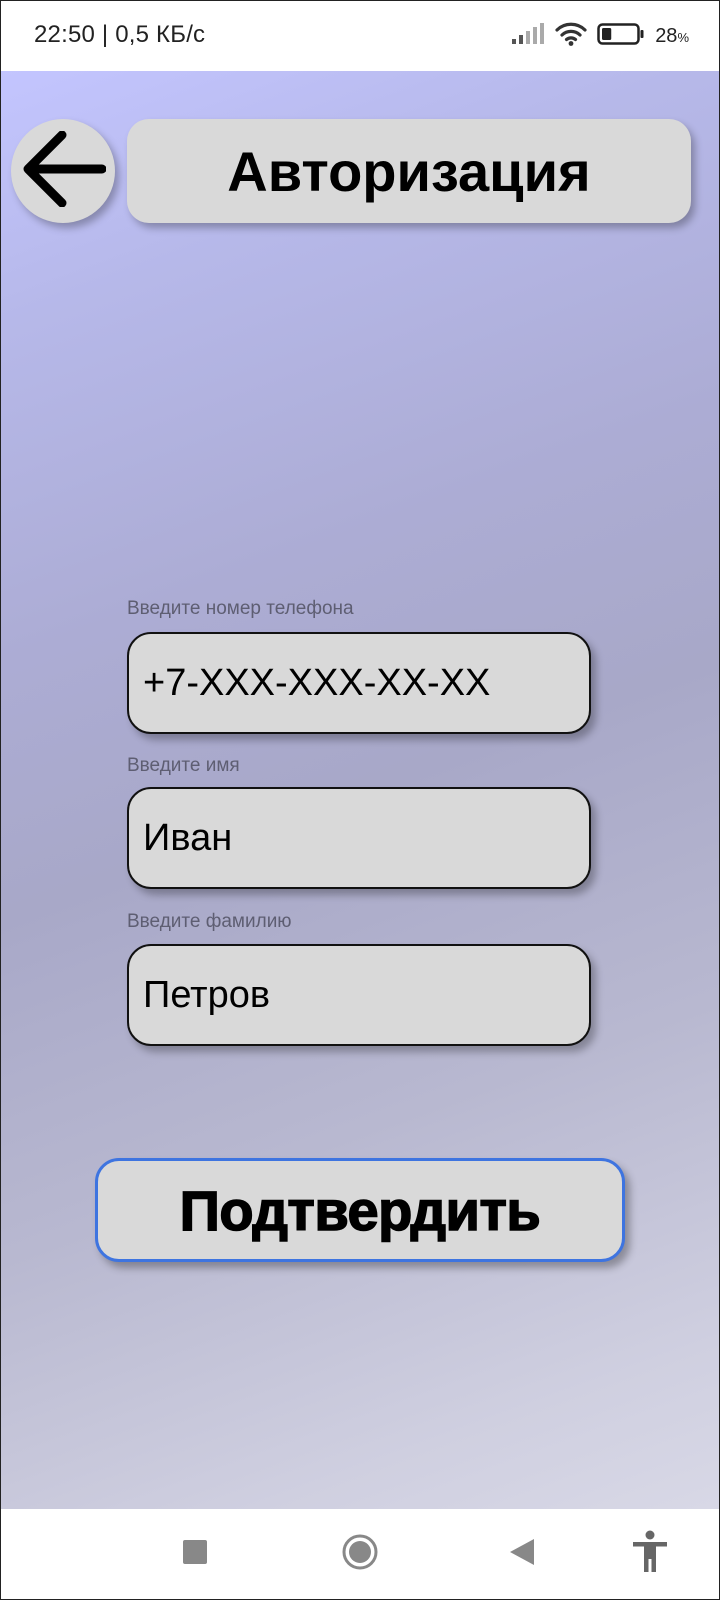 The height and width of the screenshot is (1600, 720). I want to click on status-time-speed: 22:50 | 0,5 КБ/с, so click(120, 34).